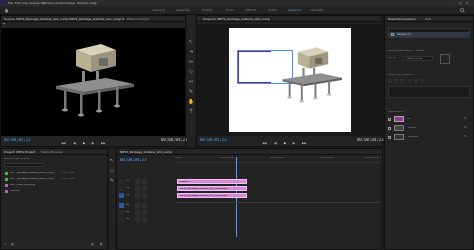  Describe the element at coordinates (230, 10) in the screenshot. I see `workspace-color: Color` at that location.